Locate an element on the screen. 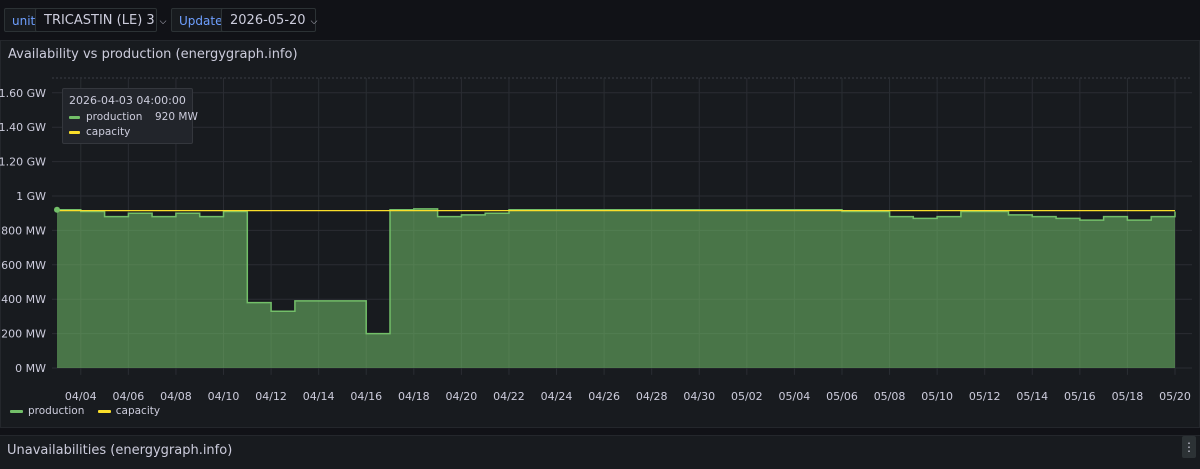  x-tick-label: 04/28 is located at coordinates (652, 396).